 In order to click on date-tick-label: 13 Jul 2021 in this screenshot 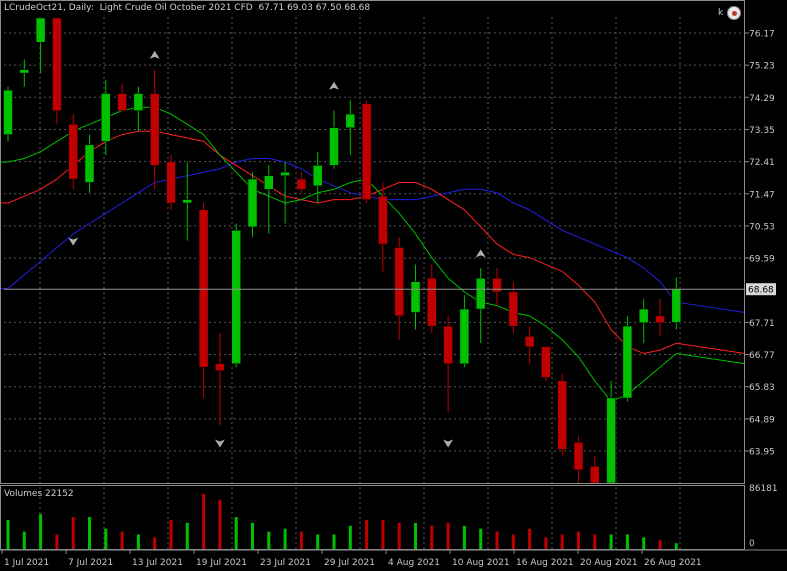, I will do `click(157, 563)`.